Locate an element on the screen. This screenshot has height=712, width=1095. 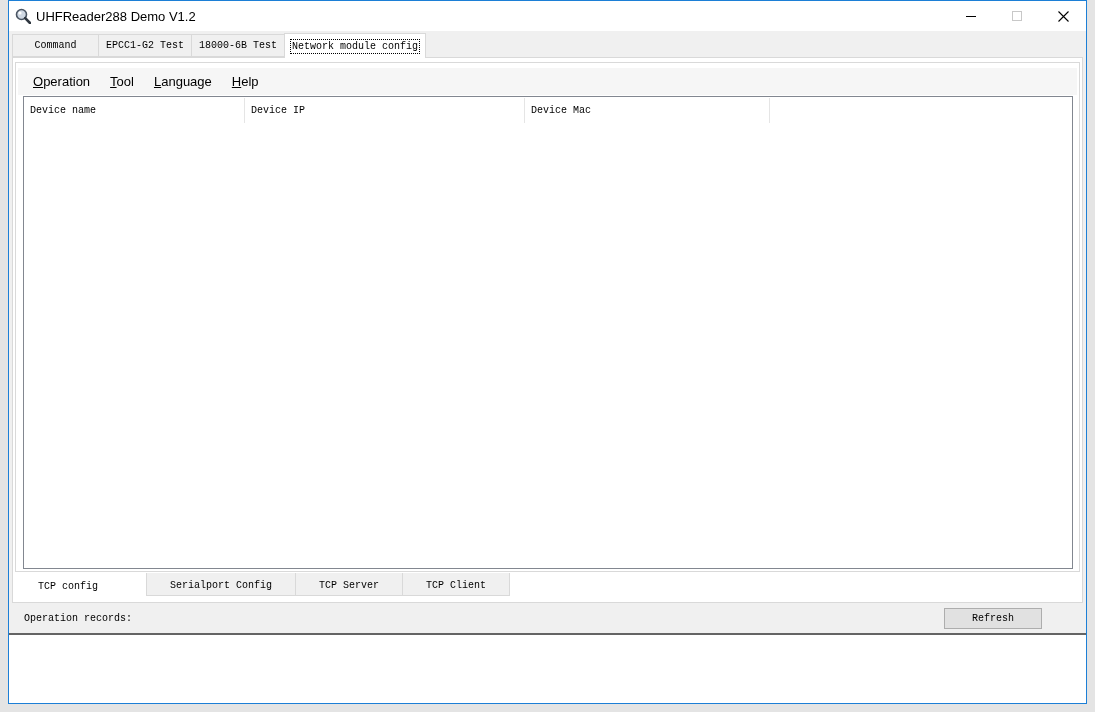
records-field is located at coordinates (547, 668).